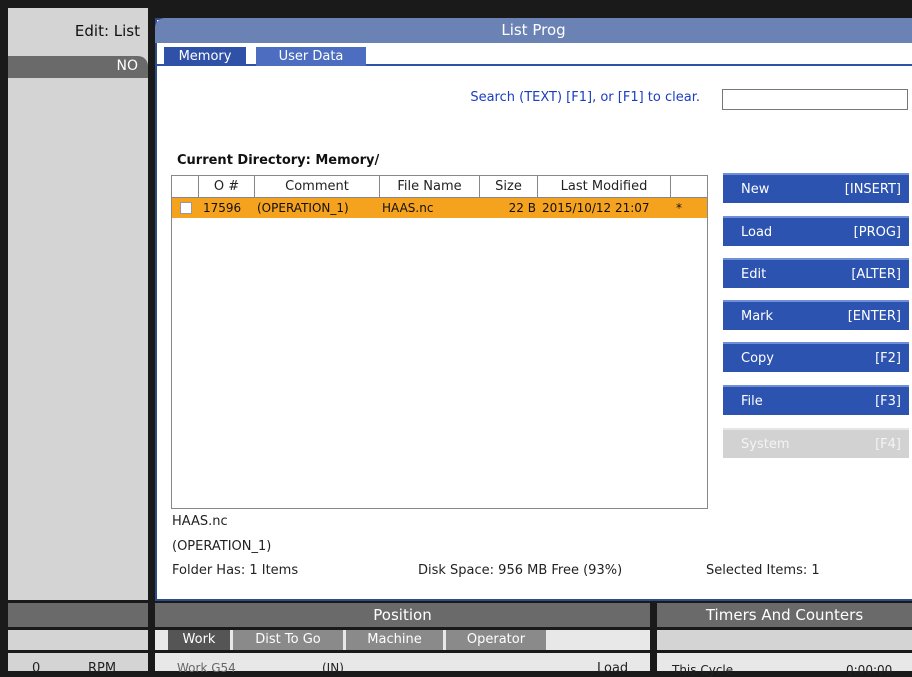 This screenshot has width=912, height=677. What do you see at coordinates (534, 56) in the screenshot?
I see `tab-bar: Memory User Data` at bounding box center [534, 56].